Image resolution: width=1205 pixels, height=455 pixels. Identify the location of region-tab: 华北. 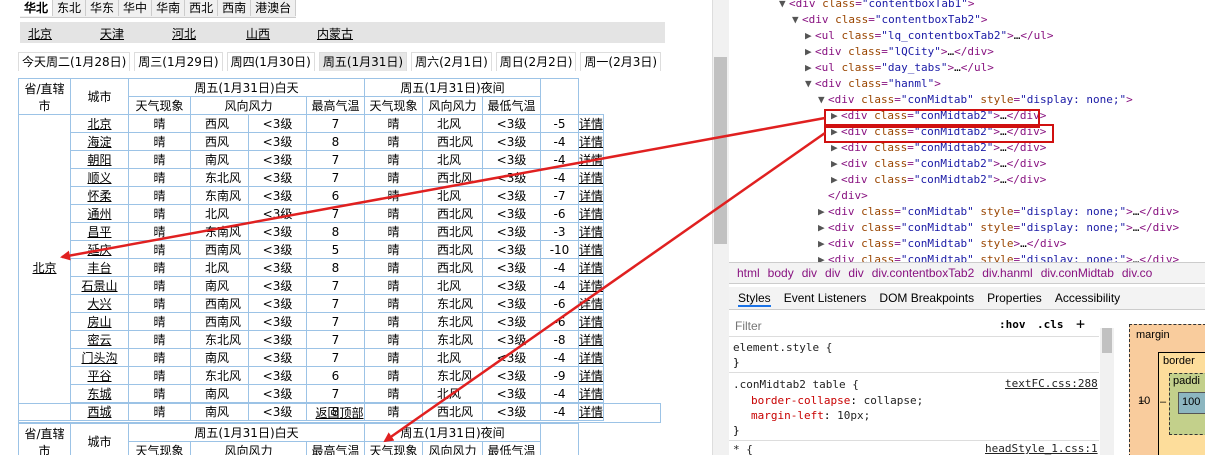
(37, 8).